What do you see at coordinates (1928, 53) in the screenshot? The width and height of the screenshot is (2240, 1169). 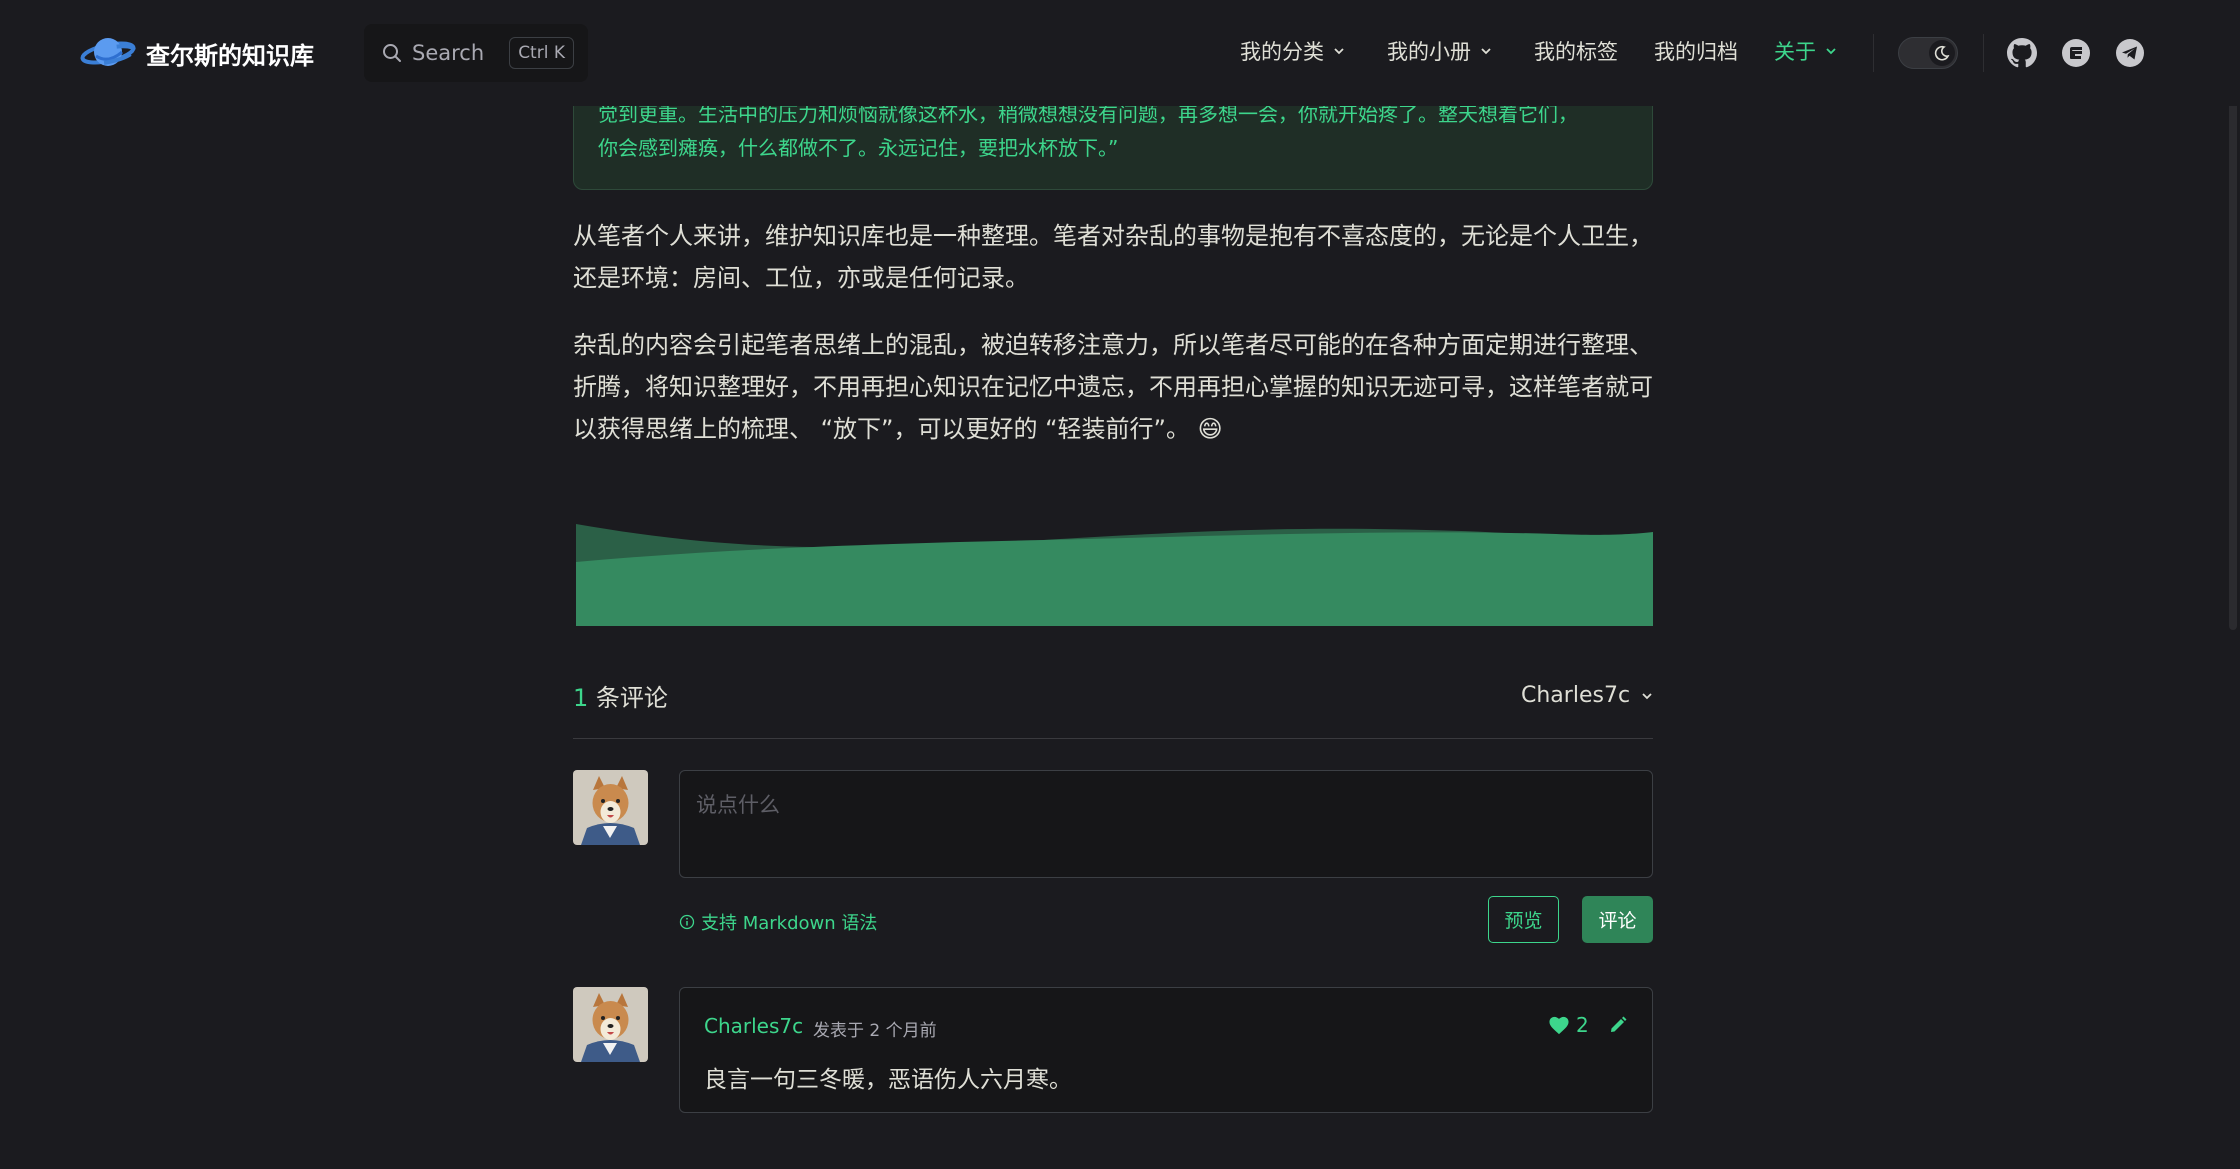 I see `theme-toggle` at bounding box center [1928, 53].